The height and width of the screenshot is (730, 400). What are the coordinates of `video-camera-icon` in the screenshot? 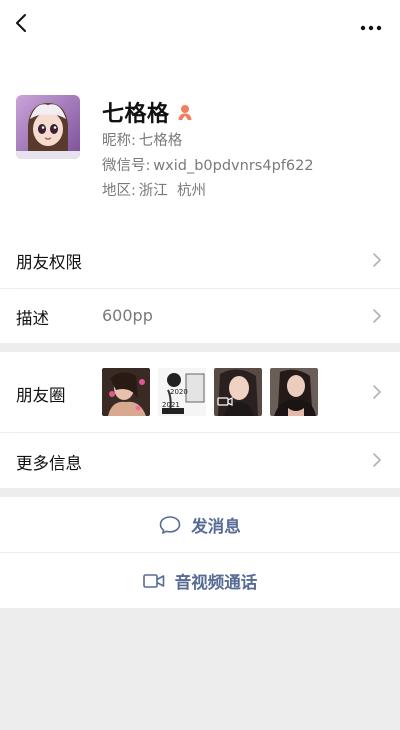 It's located at (153, 580).